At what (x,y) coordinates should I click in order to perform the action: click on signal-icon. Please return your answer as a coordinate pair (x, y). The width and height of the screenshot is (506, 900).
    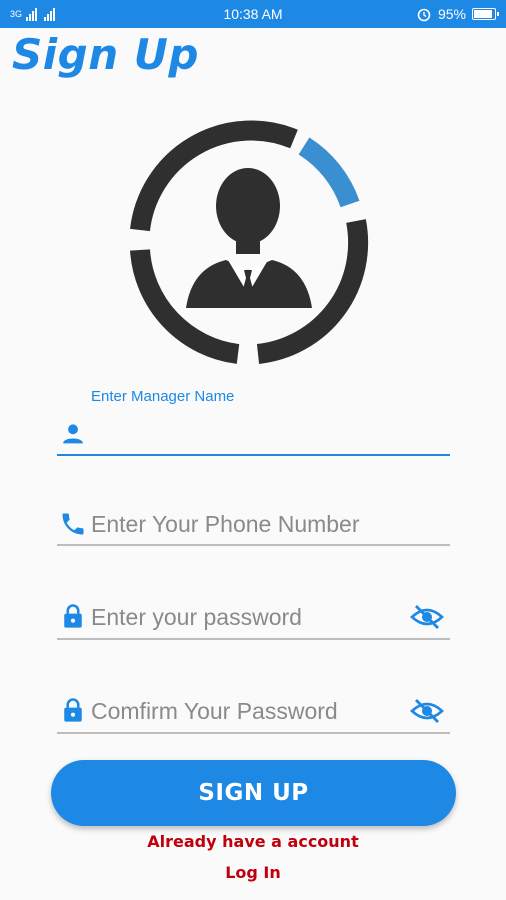
    Looking at the image, I should click on (32, 14).